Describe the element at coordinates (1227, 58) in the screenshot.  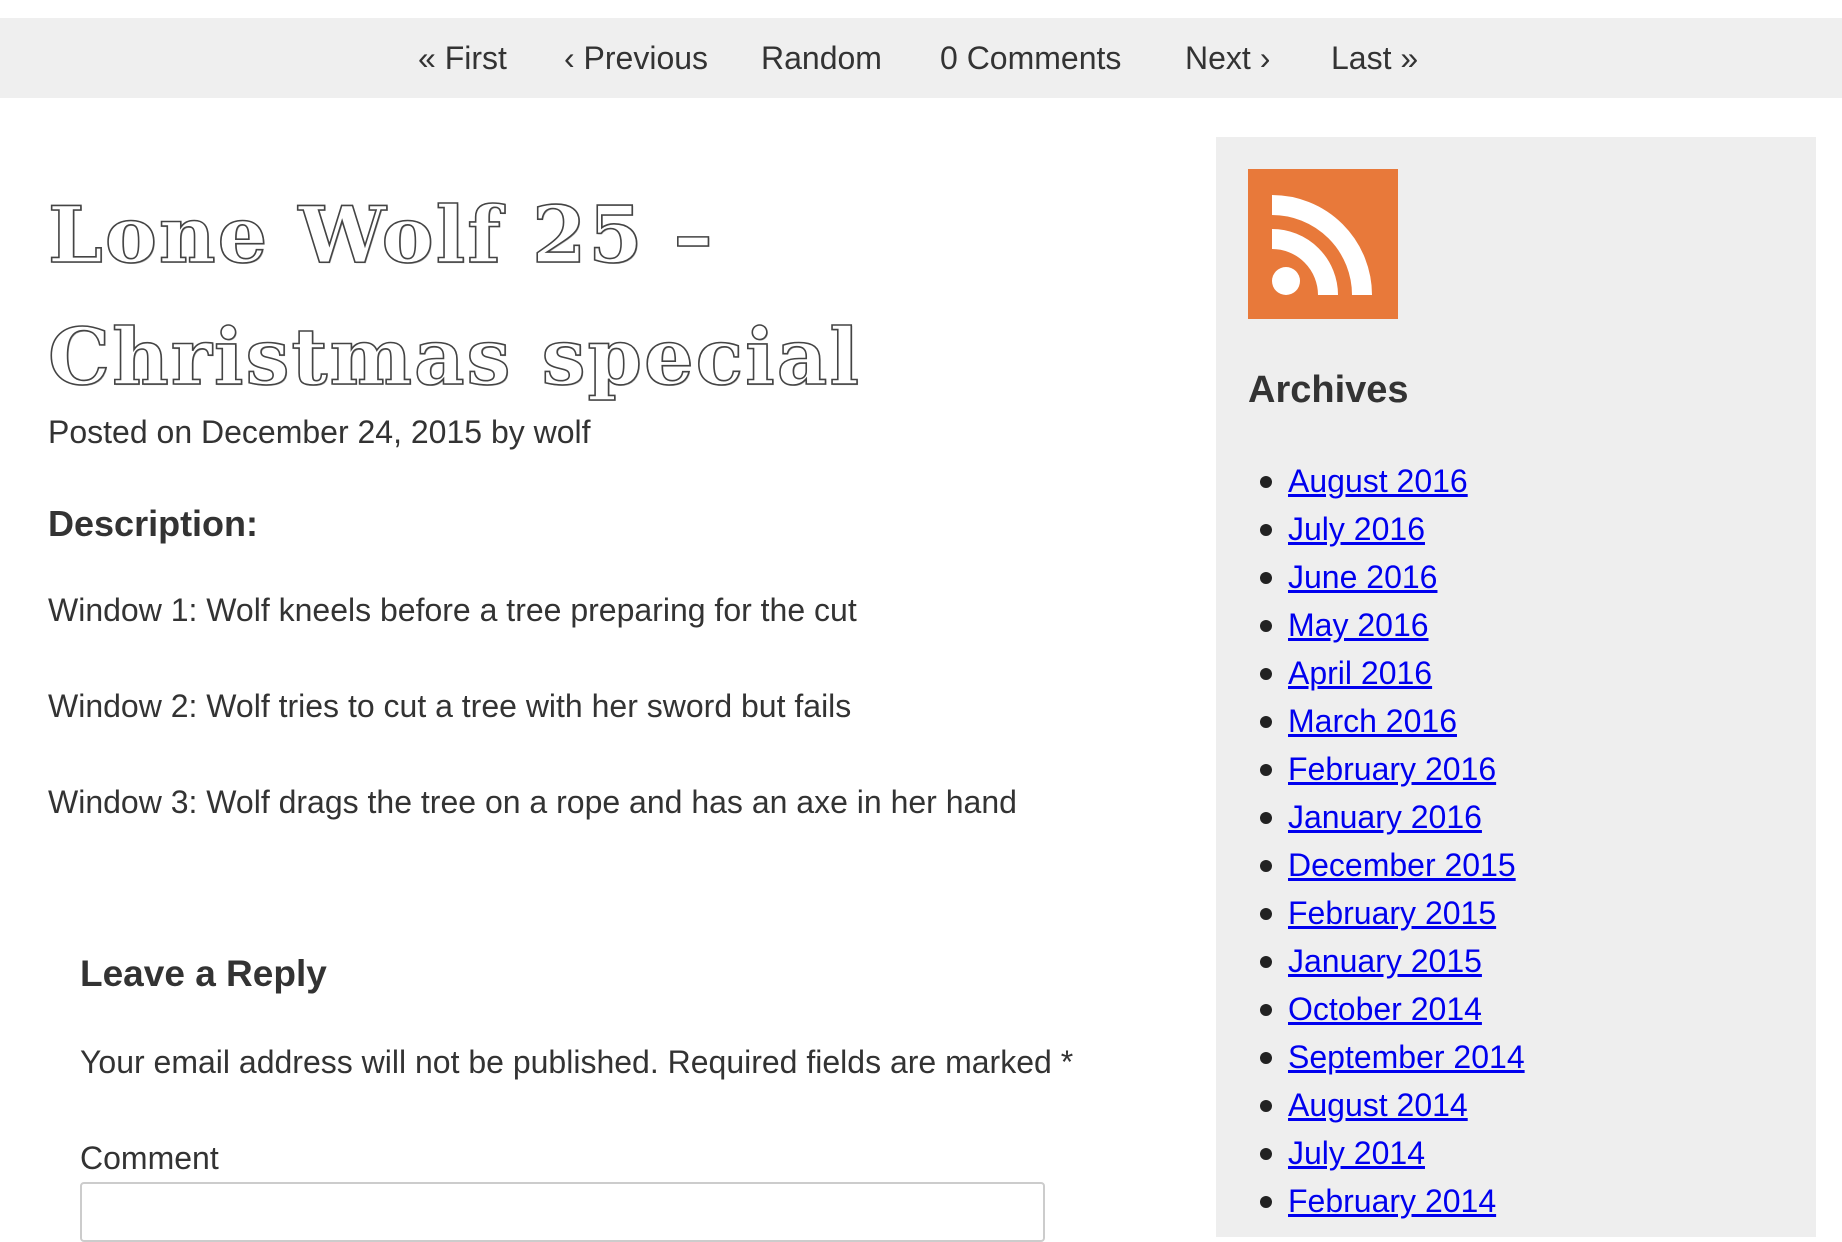
I see `nav-next-link: Next ›` at that location.